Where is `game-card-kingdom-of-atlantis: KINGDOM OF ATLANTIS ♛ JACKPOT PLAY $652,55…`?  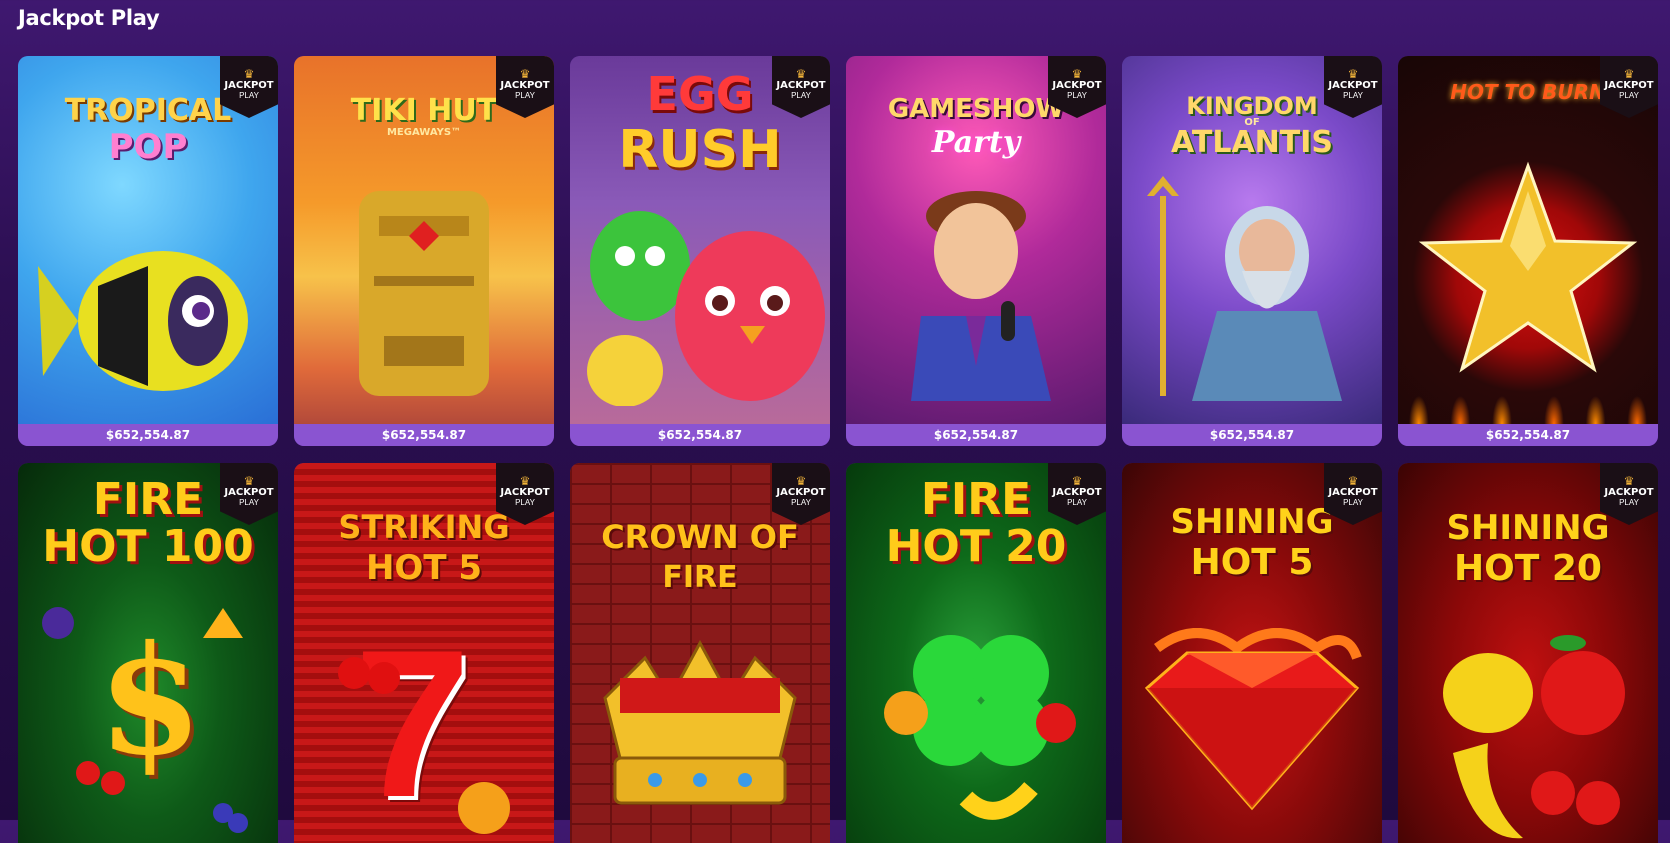 game-card-kingdom-of-atlantis: KINGDOM OF ATLANTIS ♛ JACKPOT PLAY $652,55… is located at coordinates (1252, 251).